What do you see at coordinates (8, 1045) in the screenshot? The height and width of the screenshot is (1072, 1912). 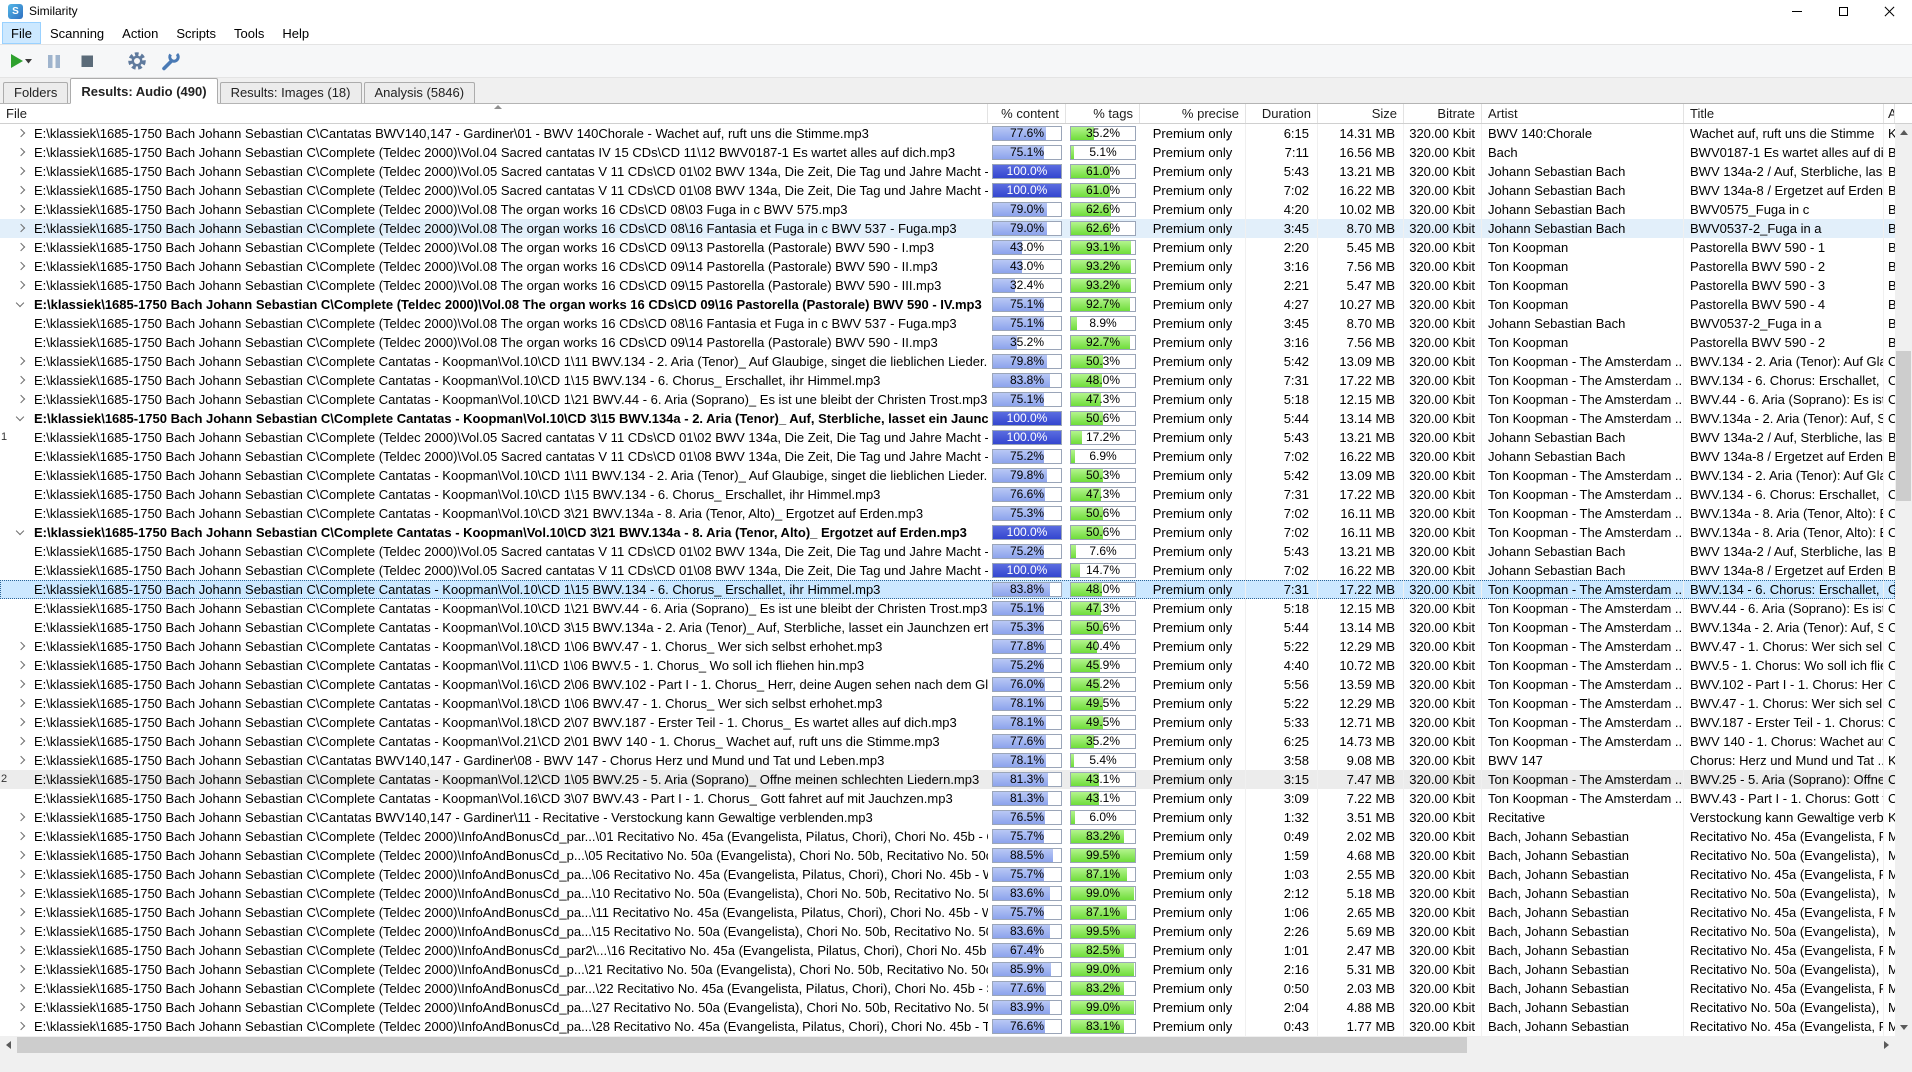 I see `scroll-left-arrow` at bounding box center [8, 1045].